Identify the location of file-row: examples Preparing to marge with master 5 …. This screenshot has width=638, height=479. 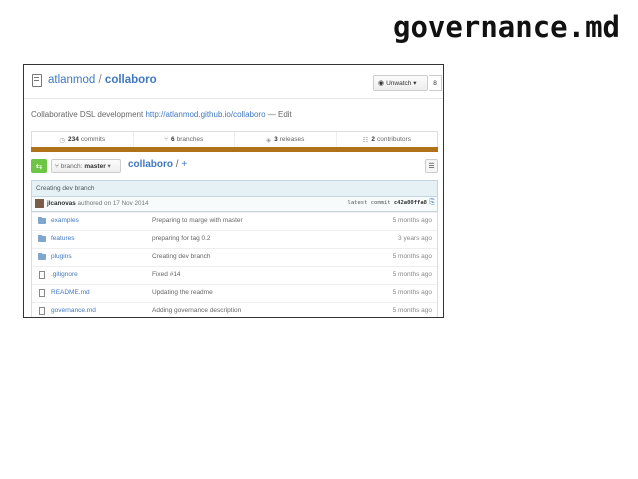
(234, 221).